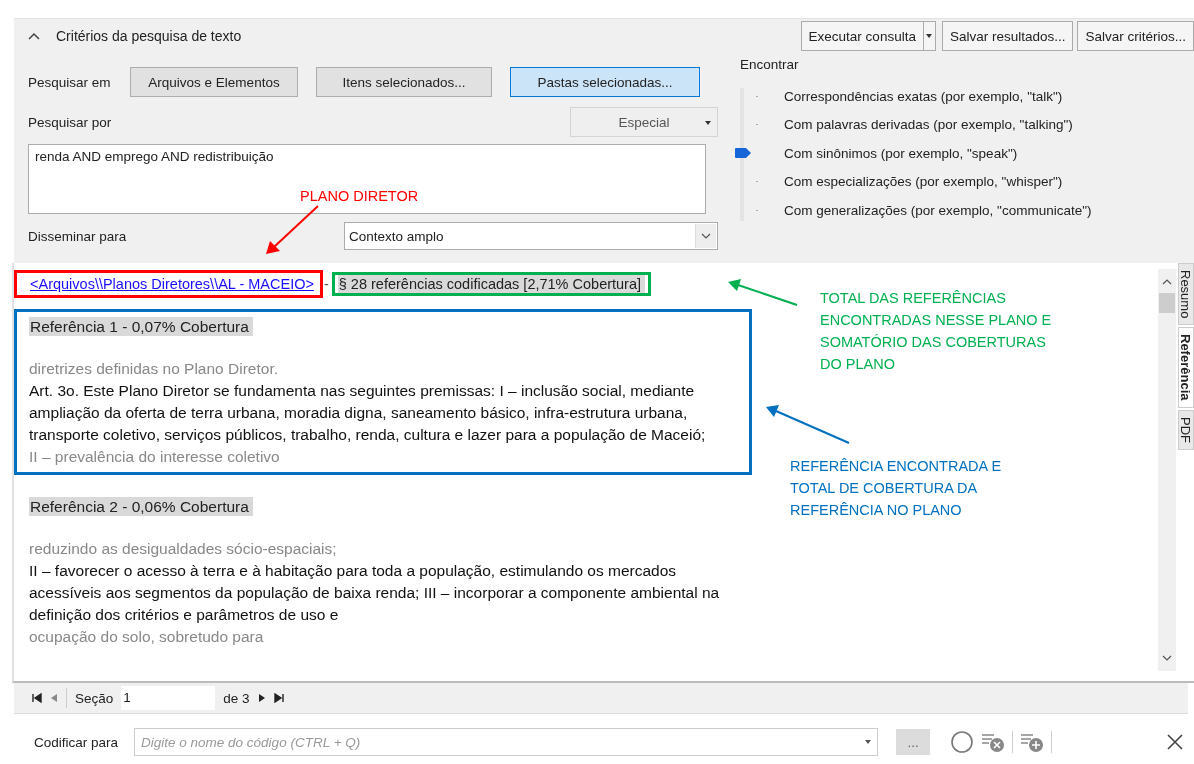 The height and width of the screenshot is (764, 1194). What do you see at coordinates (1167, 658) in the screenshot?
I see `scroll-down-icon` at bounding box center [1167, 658].